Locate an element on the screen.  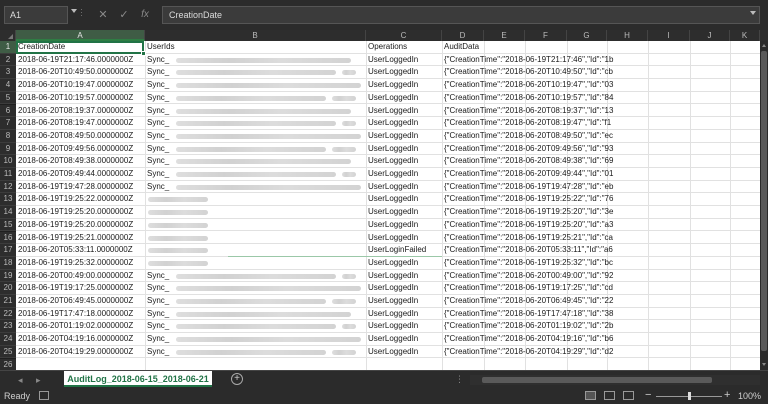
tab-auditlog: AuditLog_2018-06-15_2018-06-21 is located at coordinates (138, 379).